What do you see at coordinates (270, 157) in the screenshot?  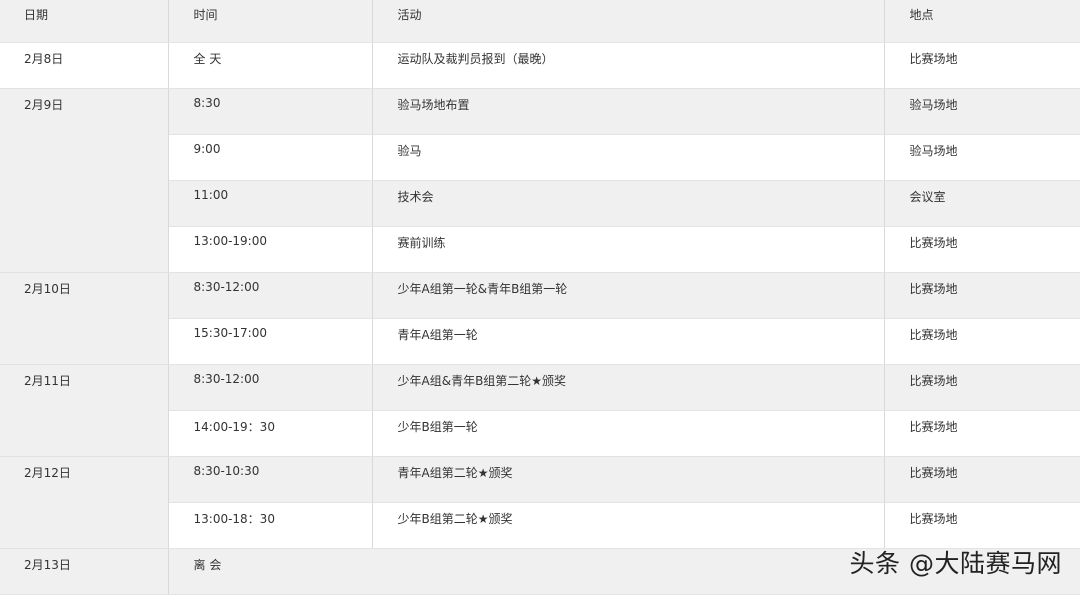 I see `time-cell: 9:00` at bounding box center [270, 157].